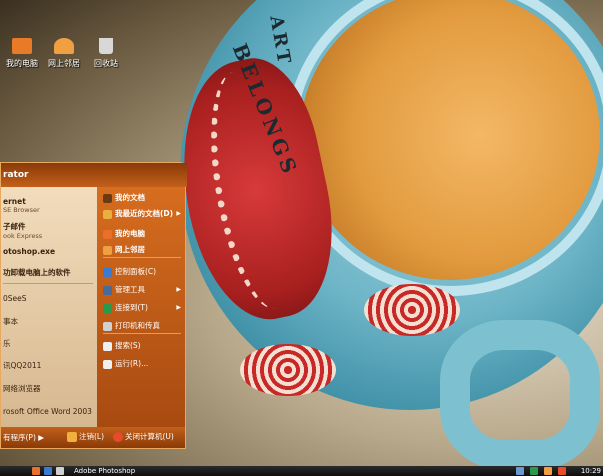 The width and height of the screenshot is (603, 476). I want to click on taskbar: Adobe Photoshop 10:29, so click(301, 471).